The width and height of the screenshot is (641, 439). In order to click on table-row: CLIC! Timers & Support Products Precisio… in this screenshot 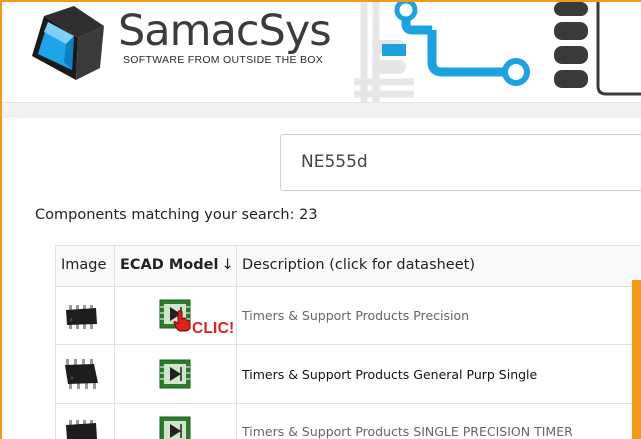, I will do `click(348, 316)`.